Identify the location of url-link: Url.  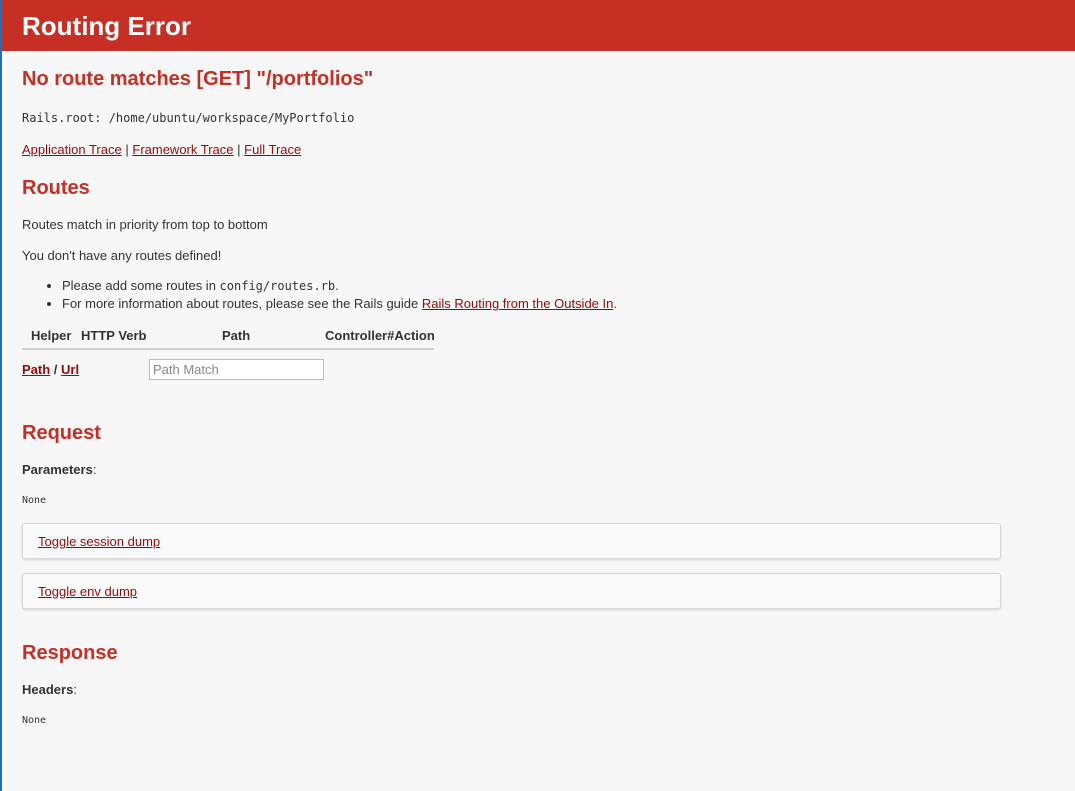
(70, 369).